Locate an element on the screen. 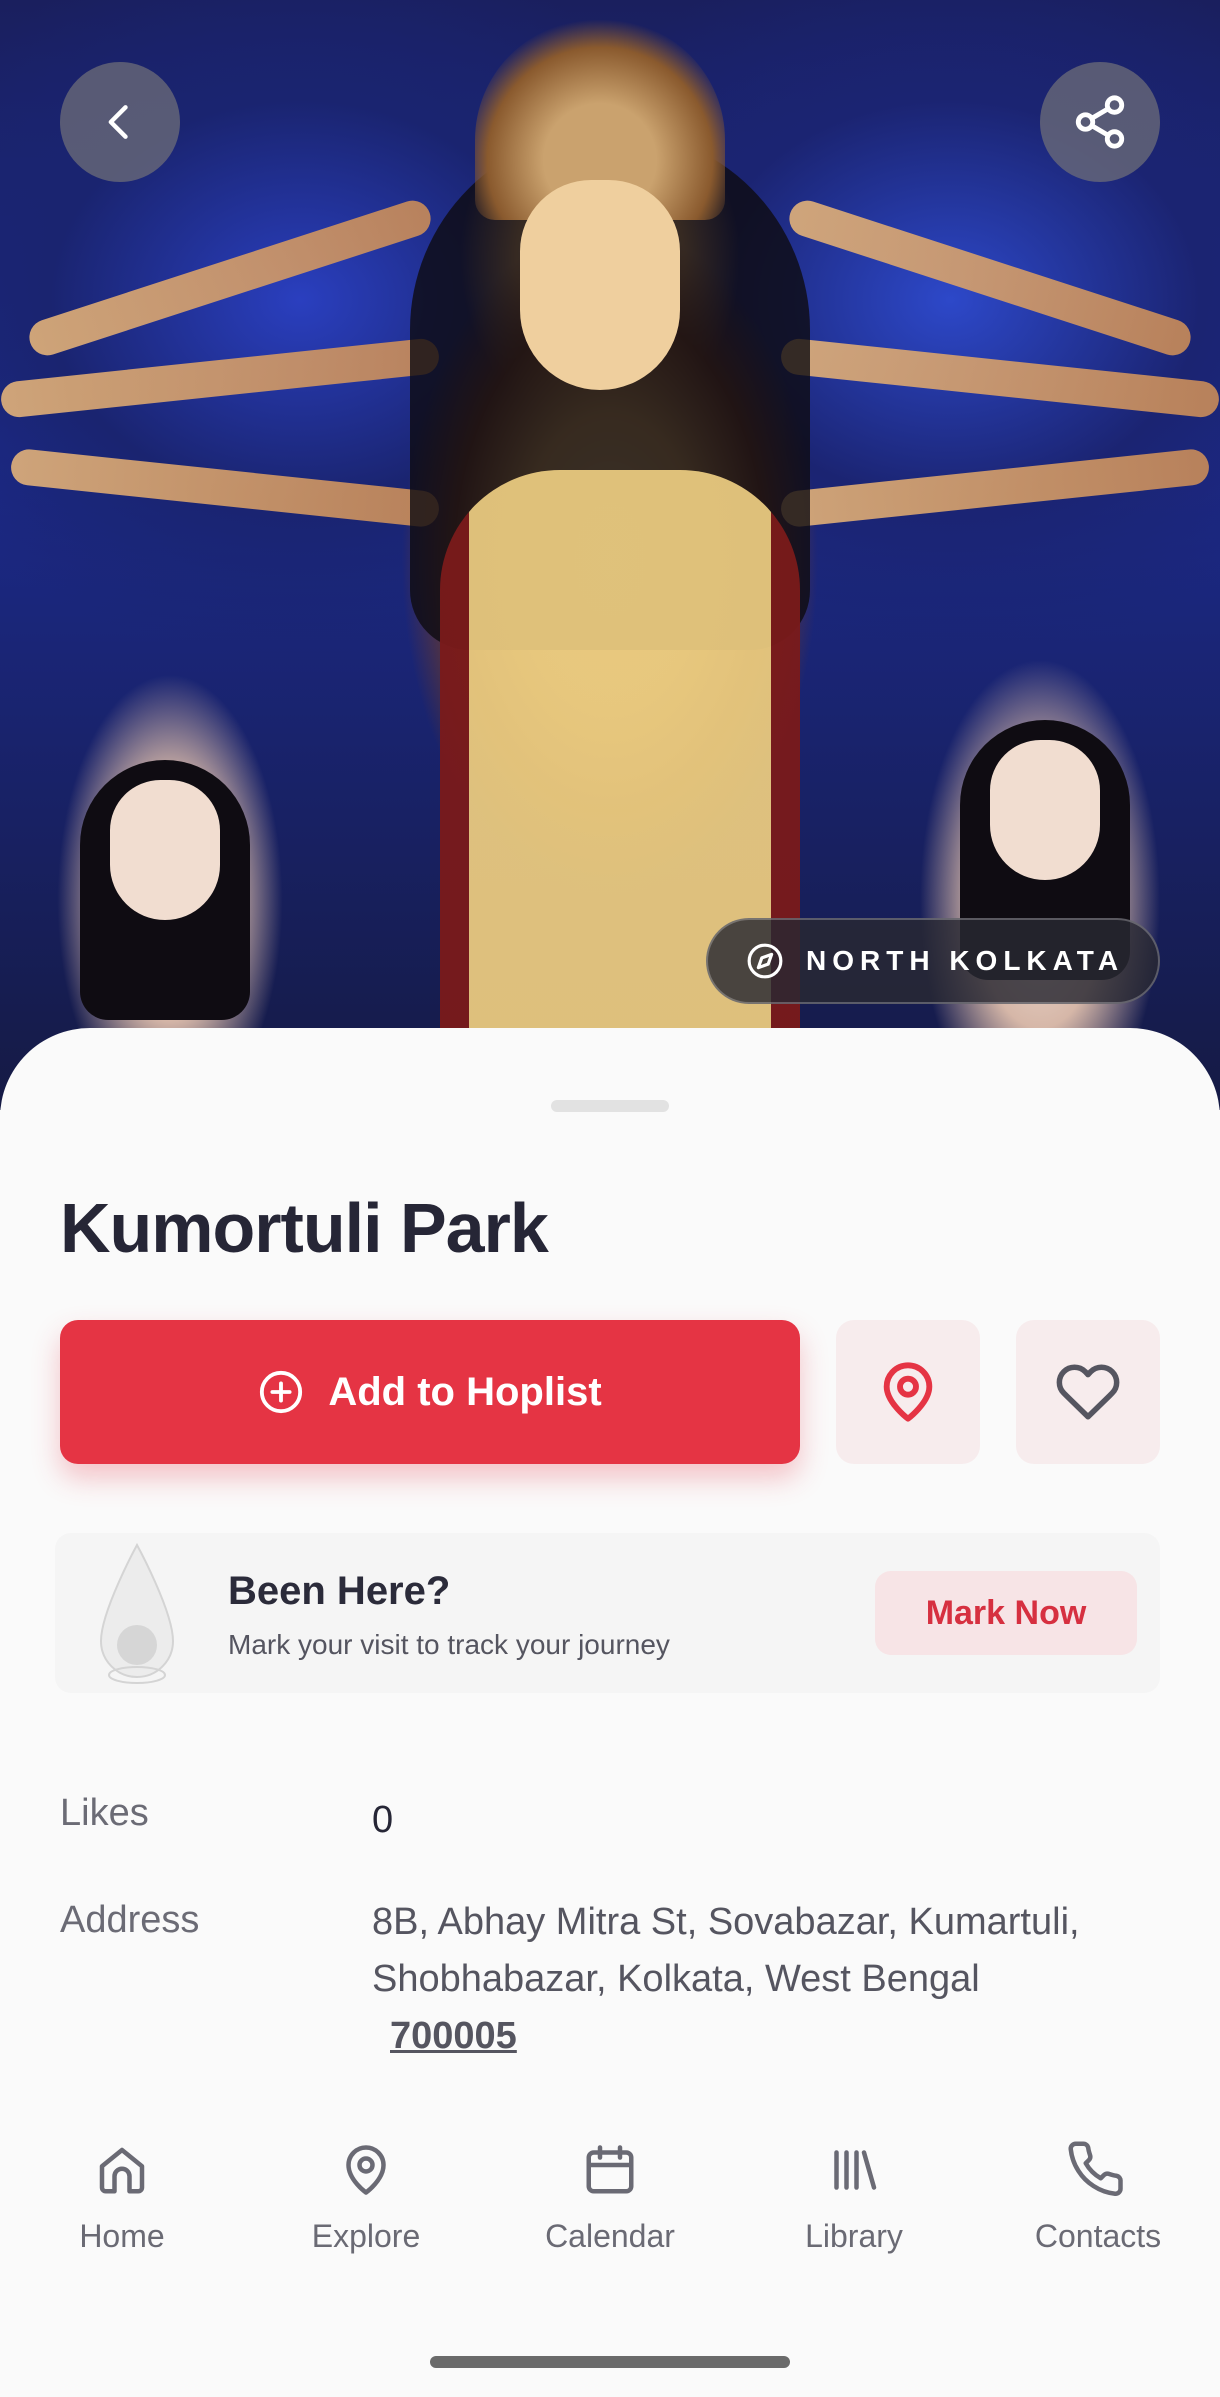 This screenshot has height=2397, width=1220. back-button is located at coordinates (120, 122).